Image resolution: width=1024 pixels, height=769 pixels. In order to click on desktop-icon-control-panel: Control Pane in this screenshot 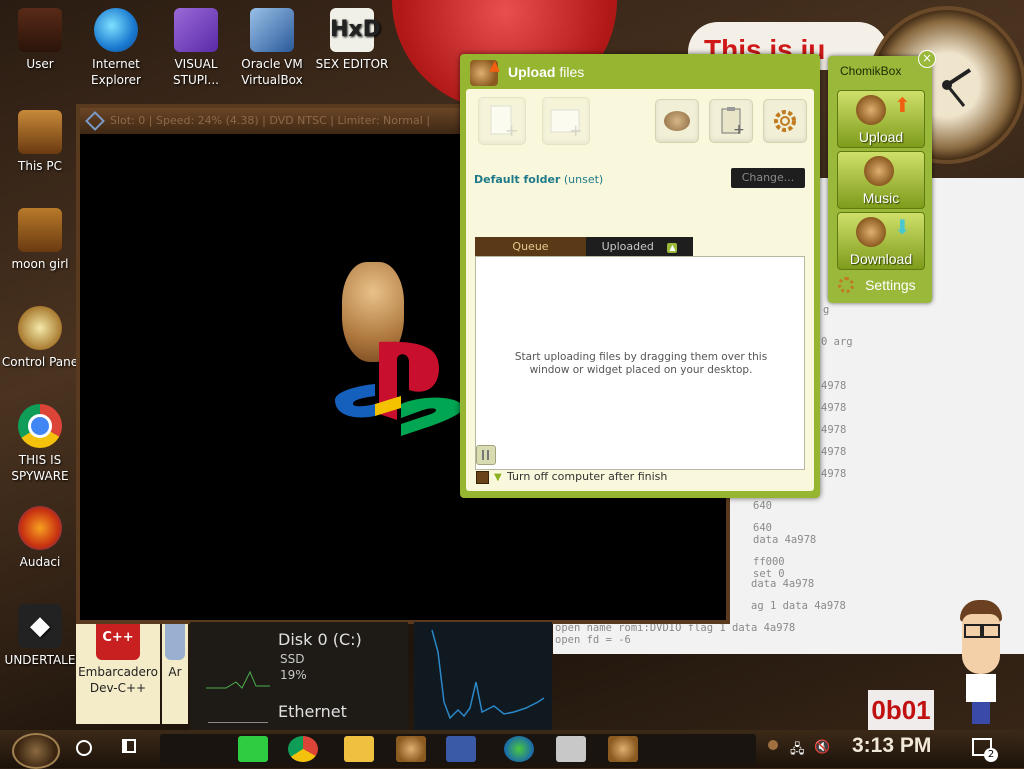, I will do `click(40, 338)`.